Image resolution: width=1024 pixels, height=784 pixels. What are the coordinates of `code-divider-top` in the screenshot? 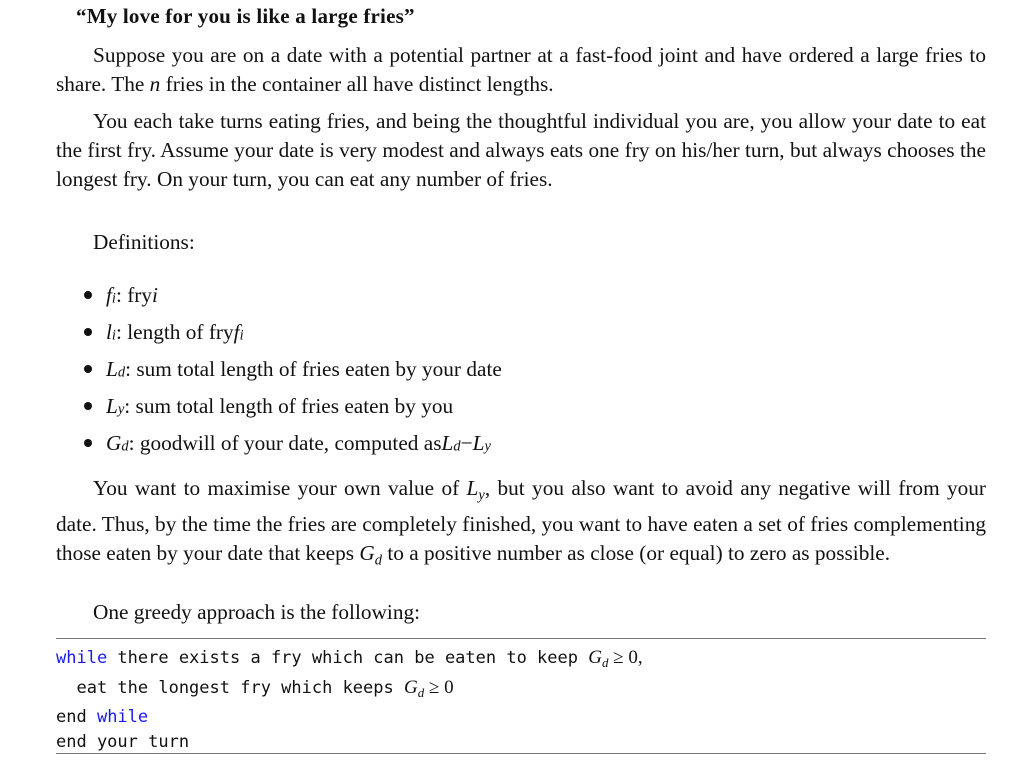 It's located at (521, 638).